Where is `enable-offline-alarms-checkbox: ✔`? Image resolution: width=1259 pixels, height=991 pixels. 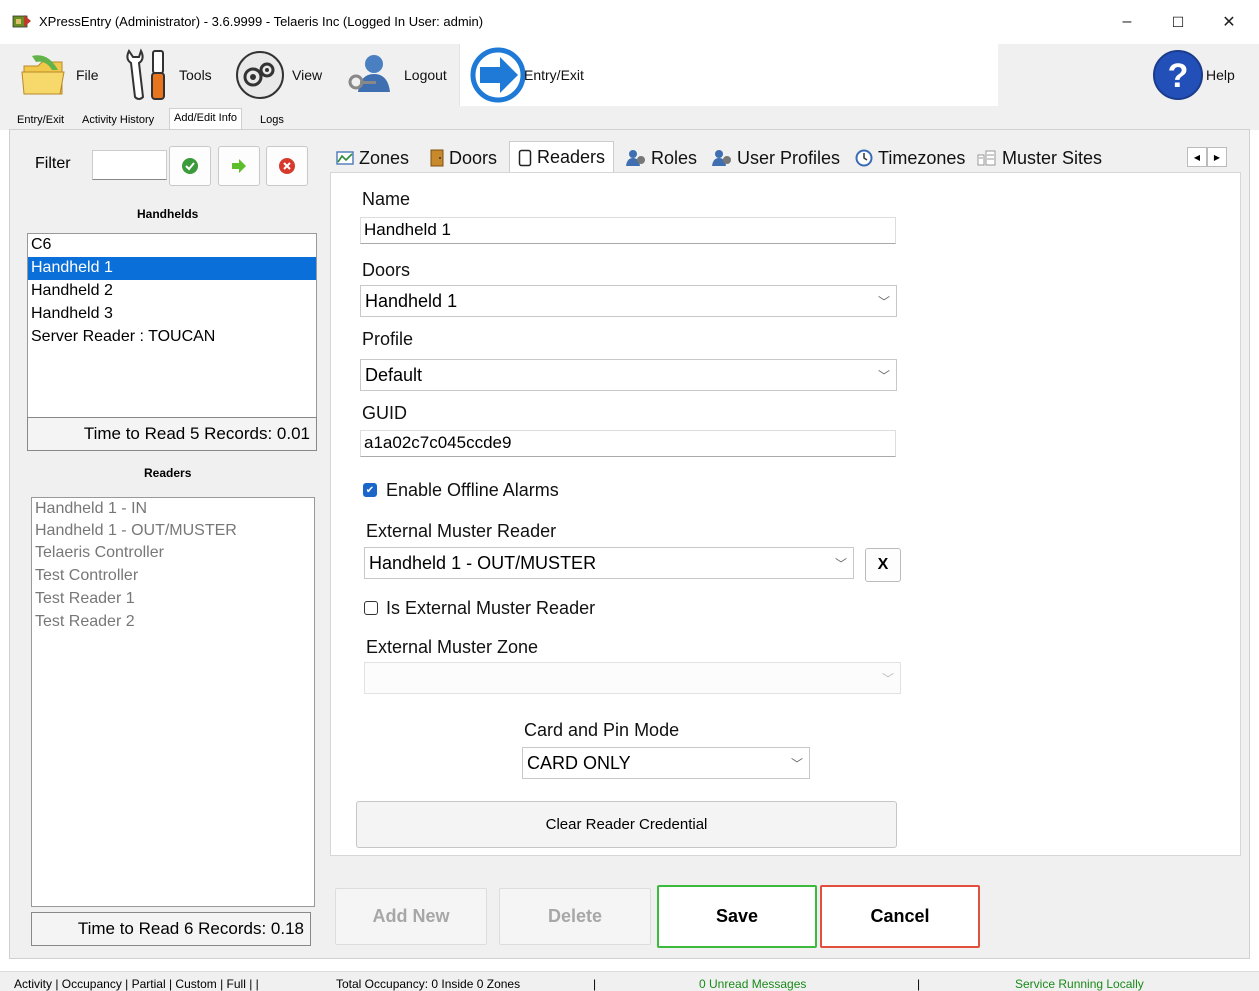
enable-offline-alarms-checkbox: ✔ is located at coordinates (370, 490).